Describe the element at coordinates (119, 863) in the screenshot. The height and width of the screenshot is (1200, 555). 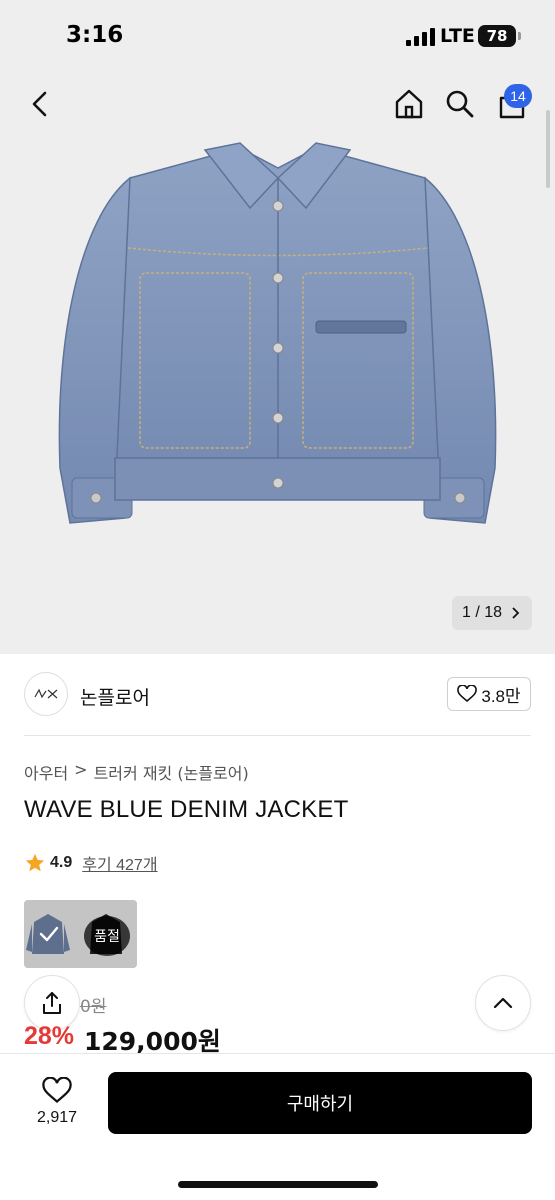
I see `reviews-link: 후기 427개` at that location.